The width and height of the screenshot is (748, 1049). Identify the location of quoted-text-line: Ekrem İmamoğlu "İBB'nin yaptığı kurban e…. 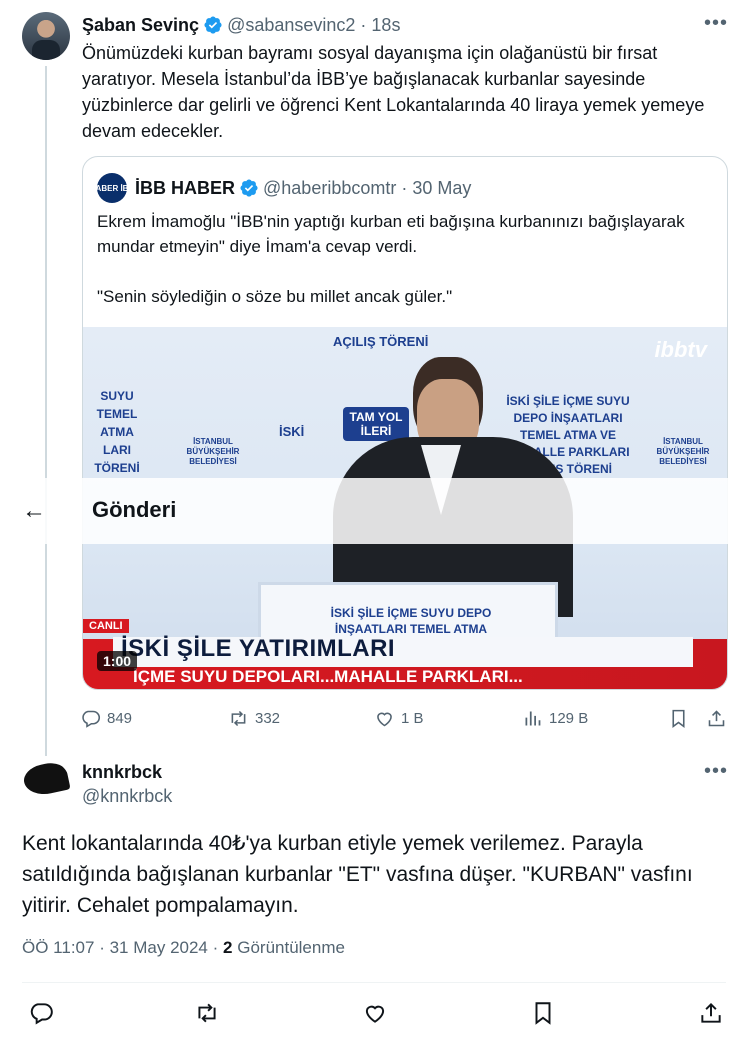
(391, 234).